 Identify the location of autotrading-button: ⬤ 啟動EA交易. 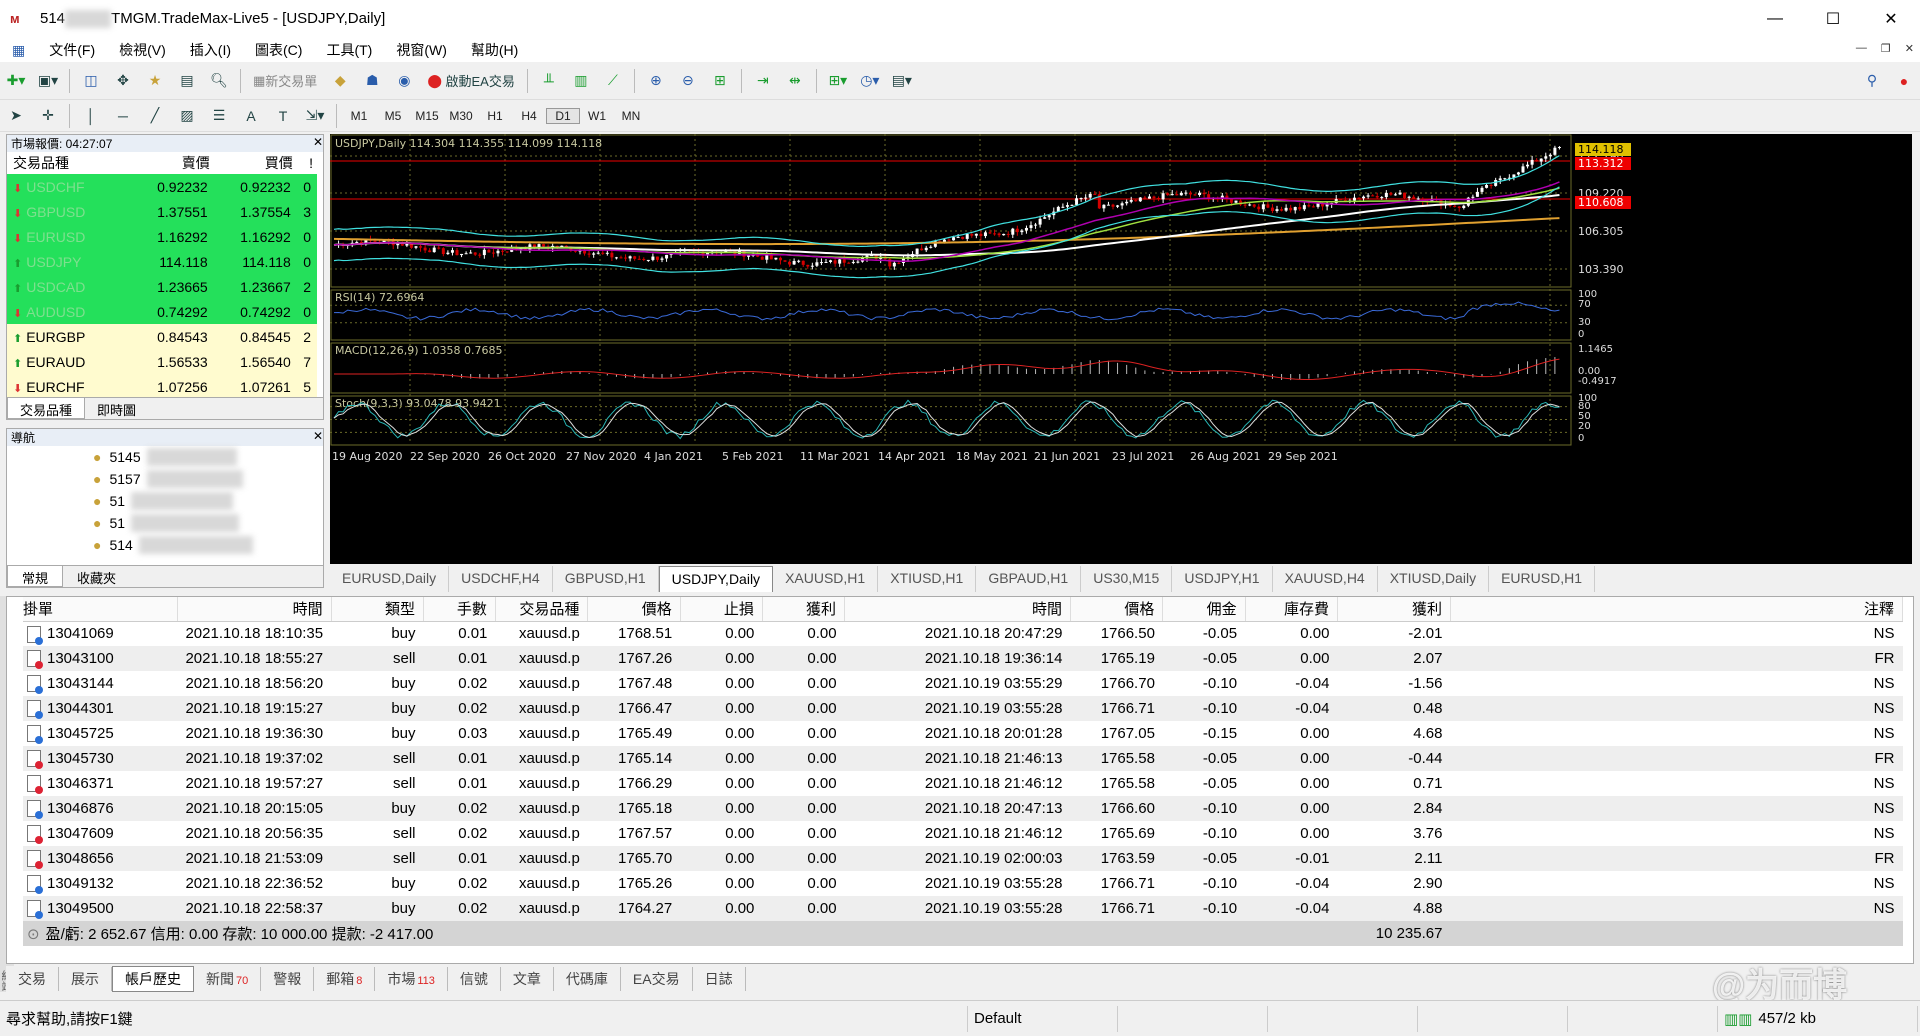
(471, 81).